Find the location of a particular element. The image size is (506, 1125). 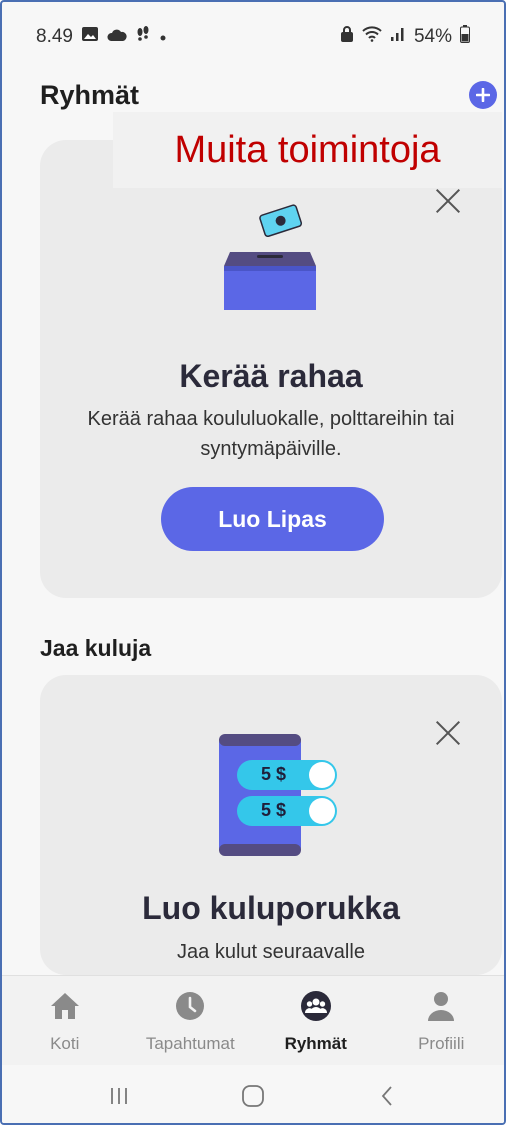

create-box-button: Luo Lipas is located at coordinates (272, 519).